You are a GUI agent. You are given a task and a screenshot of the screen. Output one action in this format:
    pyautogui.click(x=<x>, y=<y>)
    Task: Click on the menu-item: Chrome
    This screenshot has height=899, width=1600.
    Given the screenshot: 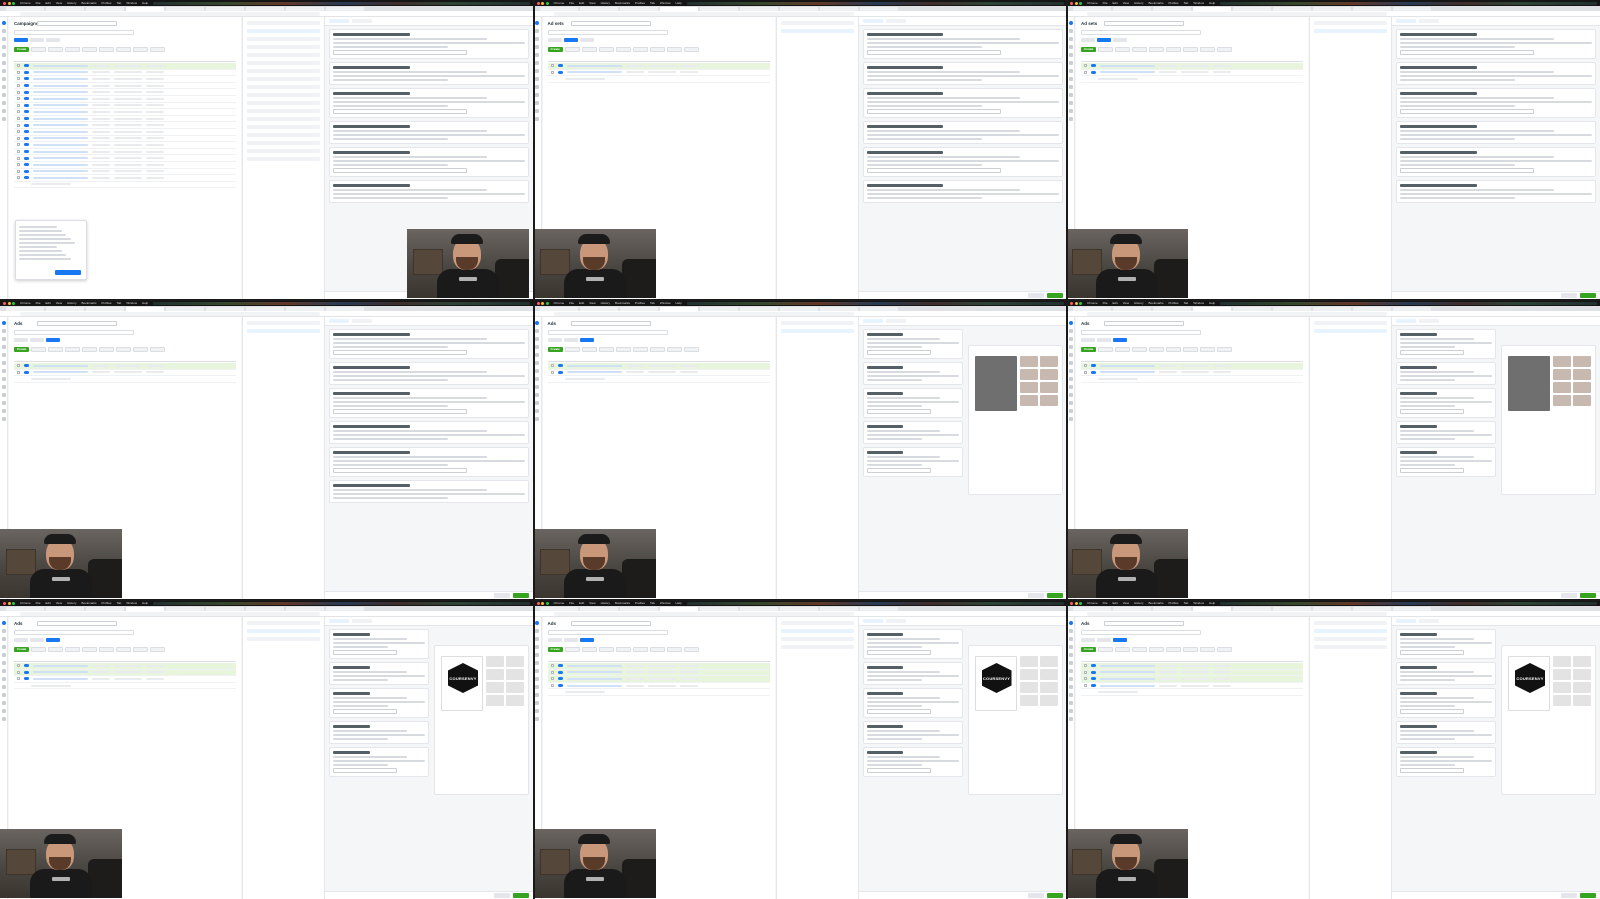 What is the action you would take?
    pyautogui.click(x=25, y=3)
    